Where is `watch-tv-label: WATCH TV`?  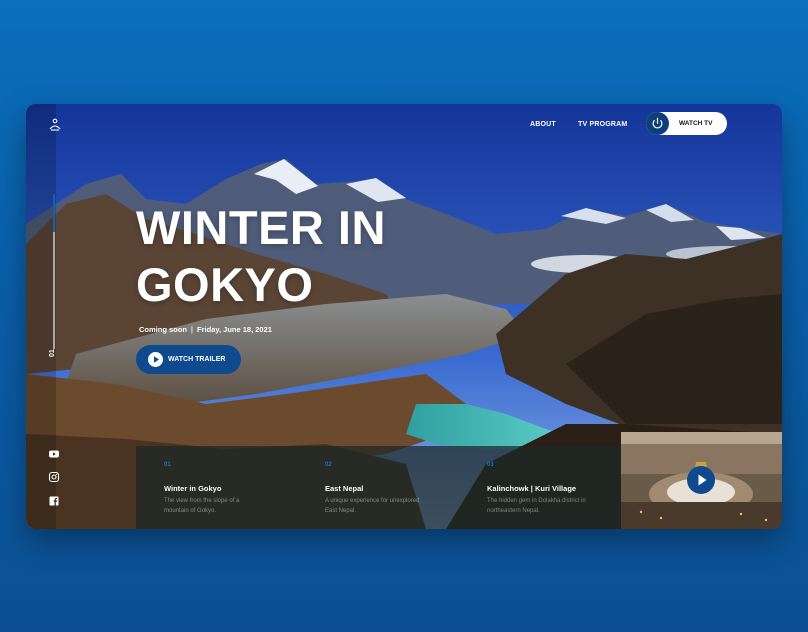
watch-tv-label: WATCH TV is located at coordinates (696, 123).